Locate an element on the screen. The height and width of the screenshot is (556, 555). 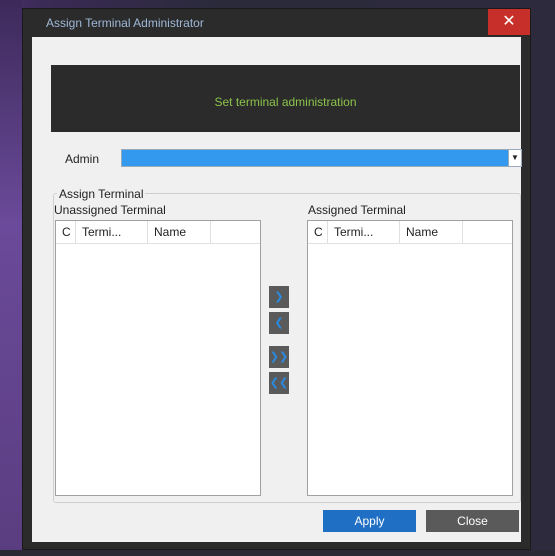
move-all-left-button: ❮❮ is located at coordinates (279, 383).